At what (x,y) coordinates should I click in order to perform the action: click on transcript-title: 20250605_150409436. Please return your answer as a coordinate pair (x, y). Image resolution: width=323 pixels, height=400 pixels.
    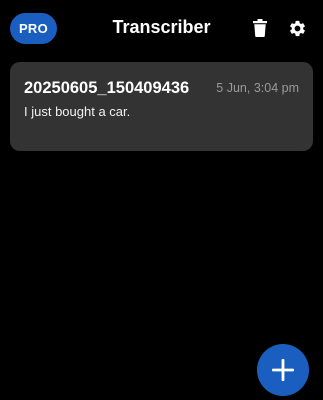
    Looking at the image, I should click on (107, 88).